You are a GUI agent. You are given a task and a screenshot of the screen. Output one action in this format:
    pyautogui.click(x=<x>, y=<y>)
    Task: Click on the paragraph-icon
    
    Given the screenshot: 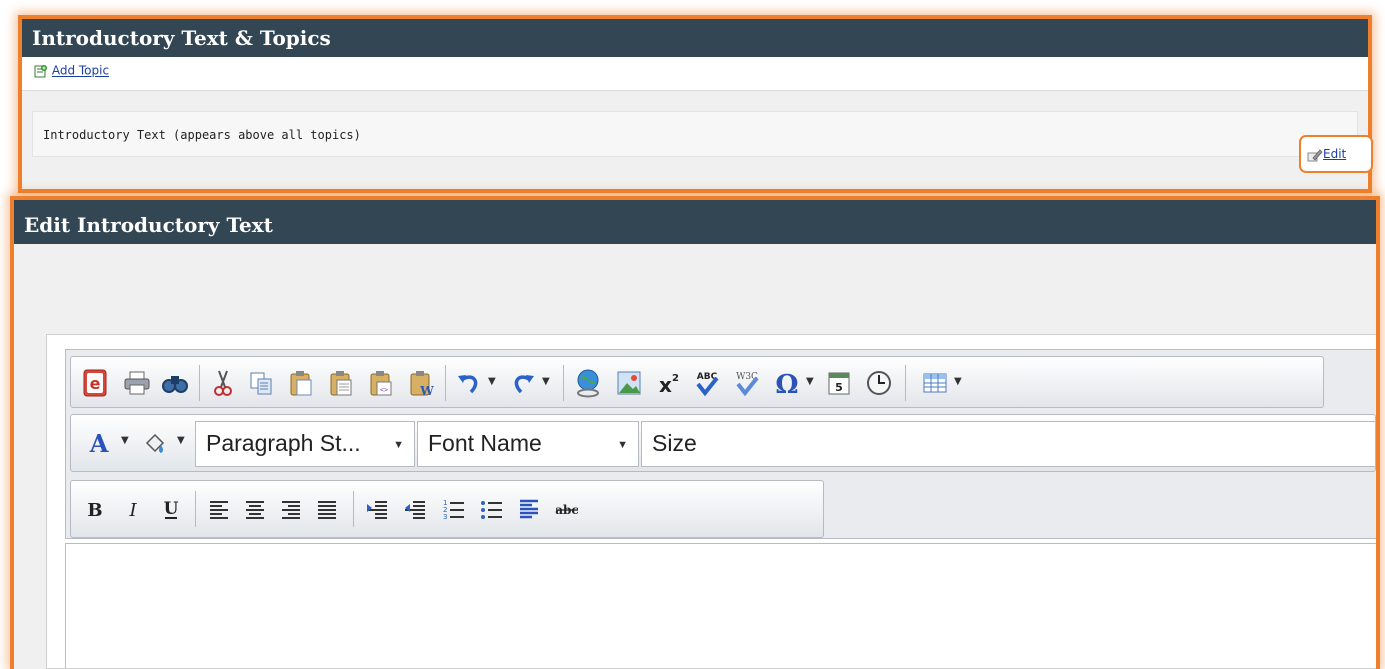 What is the action you would take?
    pyautogui.click(x=529, y=509)
    